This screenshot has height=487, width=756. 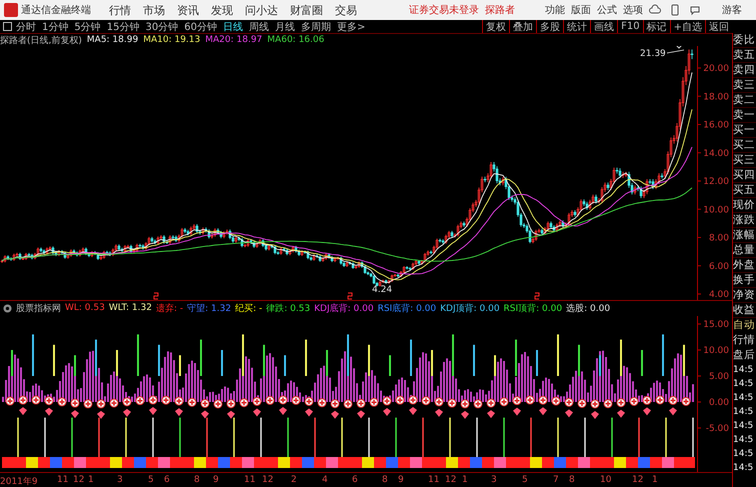 I want to click on menu-item: 公式, so click(x=607, y=10).